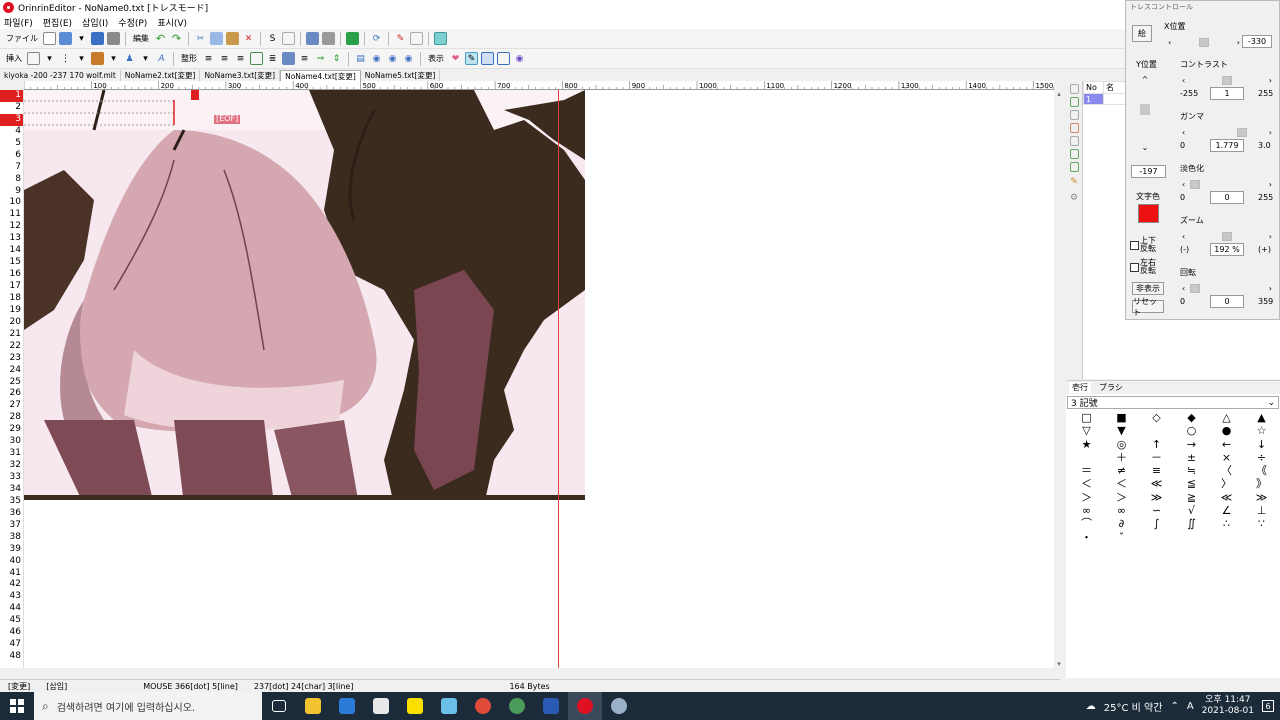 This screenshot has width=1280, height=720. Describe the element at coordinates (49, 38) in the screenshot. I see `new-file-icon` at that location.